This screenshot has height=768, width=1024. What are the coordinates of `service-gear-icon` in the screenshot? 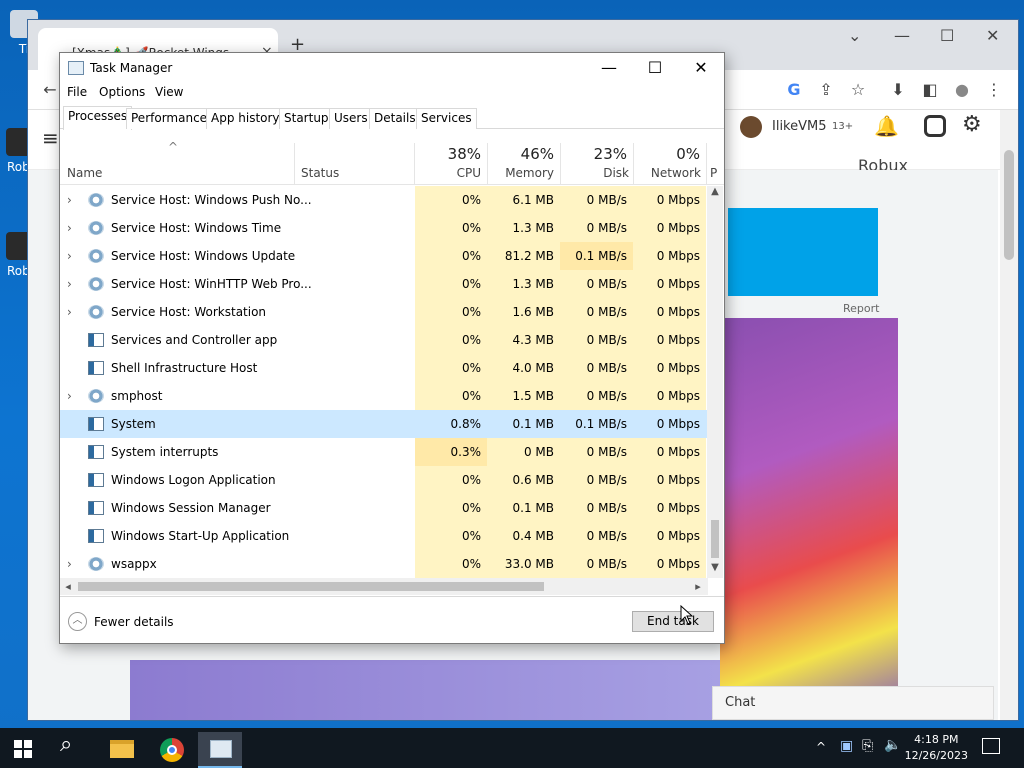 It's located at (96, 200).